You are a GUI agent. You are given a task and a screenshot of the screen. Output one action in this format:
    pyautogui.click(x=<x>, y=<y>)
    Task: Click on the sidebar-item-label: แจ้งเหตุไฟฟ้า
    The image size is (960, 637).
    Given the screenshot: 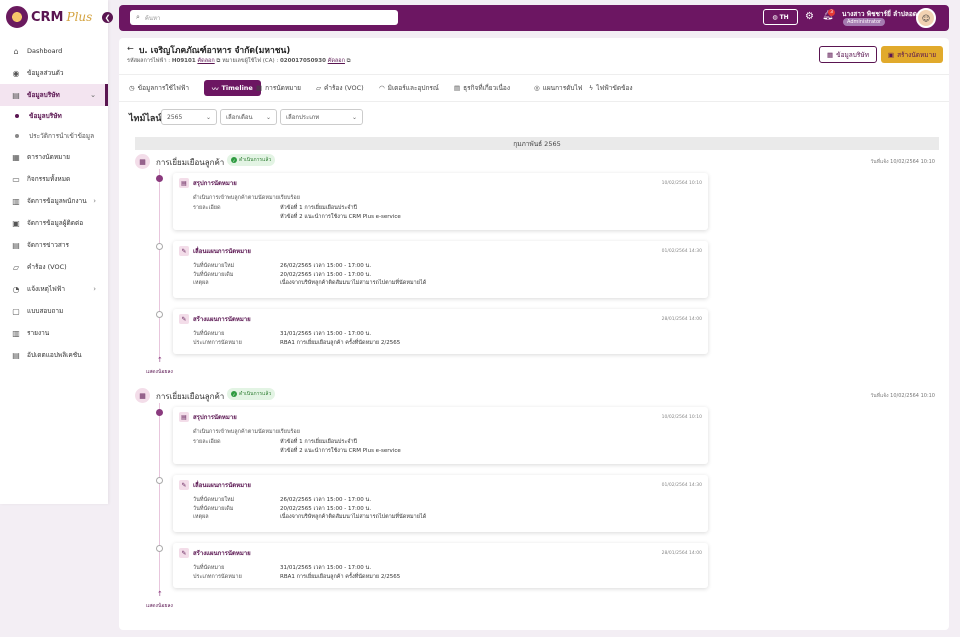 What is the action you would take?
    pyautogui.click(x=46, y=289)
    